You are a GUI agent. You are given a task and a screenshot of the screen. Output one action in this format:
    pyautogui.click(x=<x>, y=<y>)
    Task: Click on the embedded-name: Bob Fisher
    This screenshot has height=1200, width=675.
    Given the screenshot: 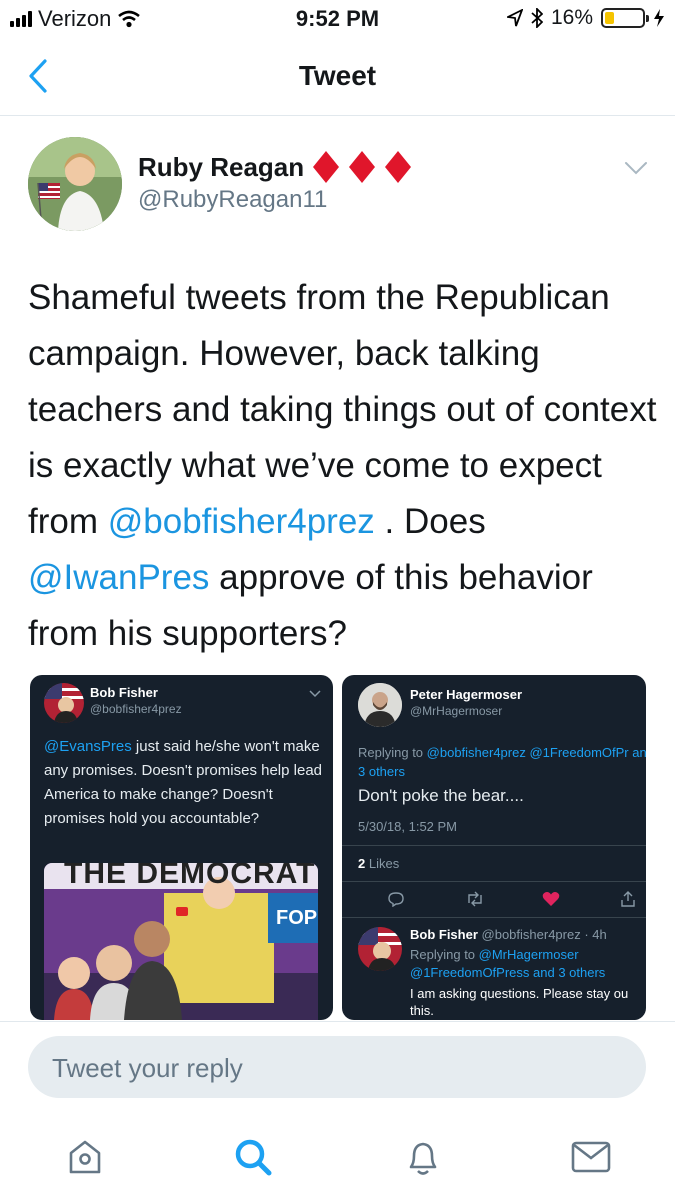 What is the action you would take?
    pyautogui.click(x=124, y=692)
    